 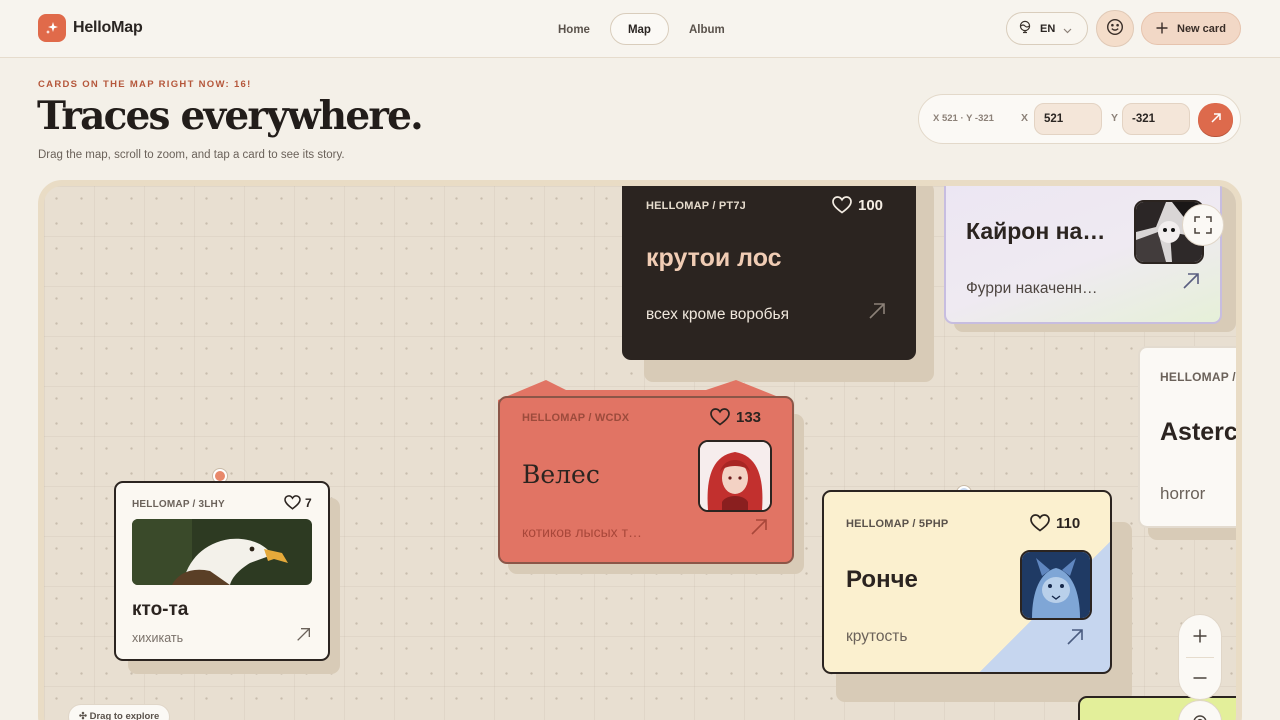 What do you see at coordinates (1068, 523) in the screenshot?
I see `likes-count: 110` at bounding box center [1068, 523].